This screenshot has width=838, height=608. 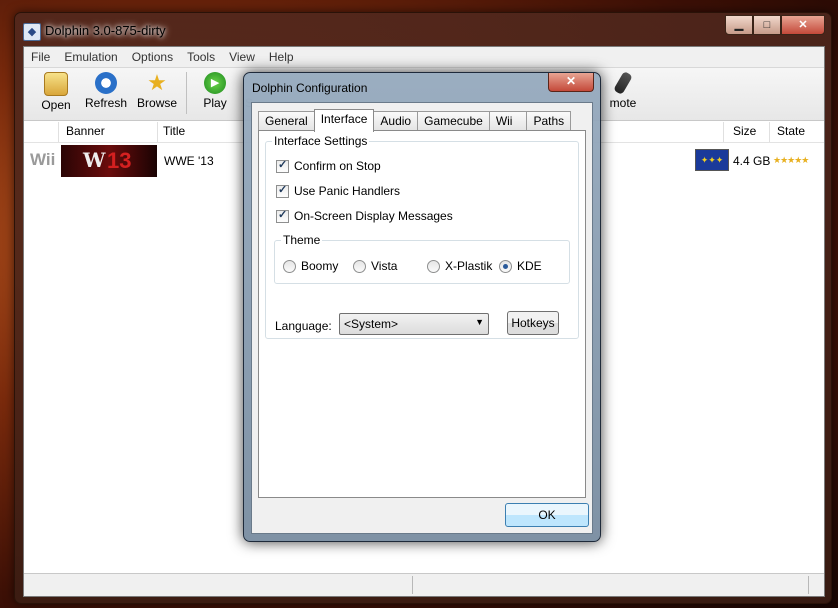 What do you see at coordinates (529, 266) in the screenshot?
I see `theme-kde-label: KDE` at bounding box center [529, 266].